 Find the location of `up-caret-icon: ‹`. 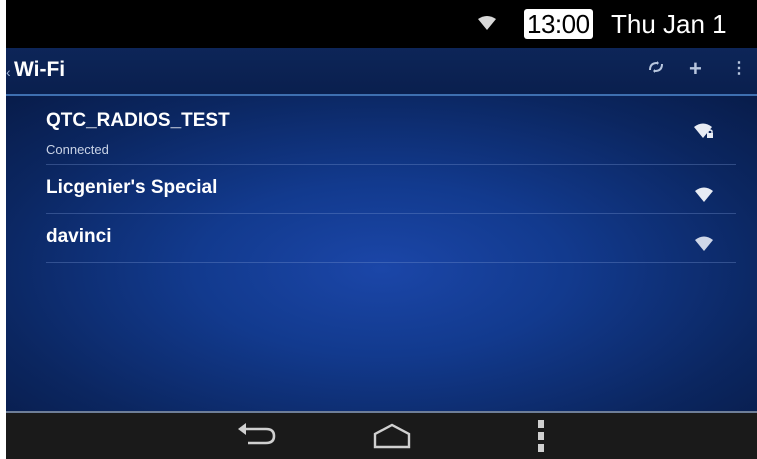

up-caret-icon: ‹ is located at coordinates (8, 72).